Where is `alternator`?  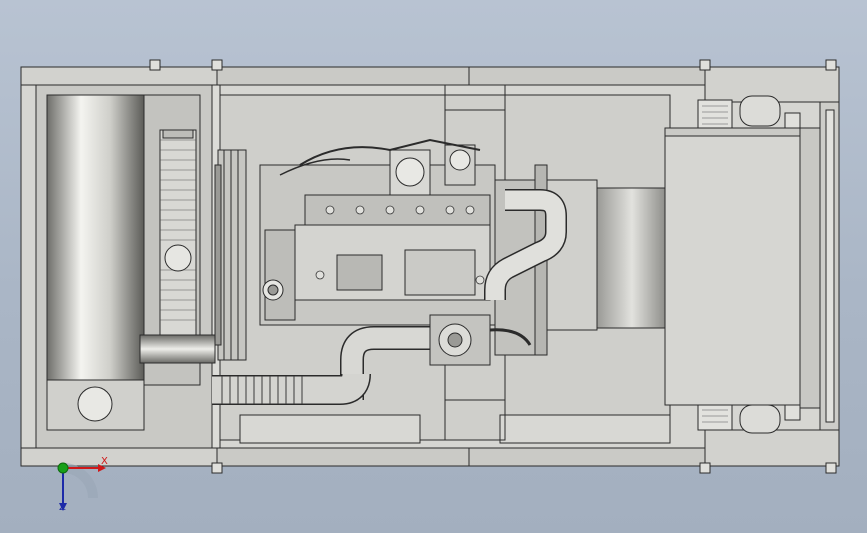 alternator is located at coordinates (742, 266).